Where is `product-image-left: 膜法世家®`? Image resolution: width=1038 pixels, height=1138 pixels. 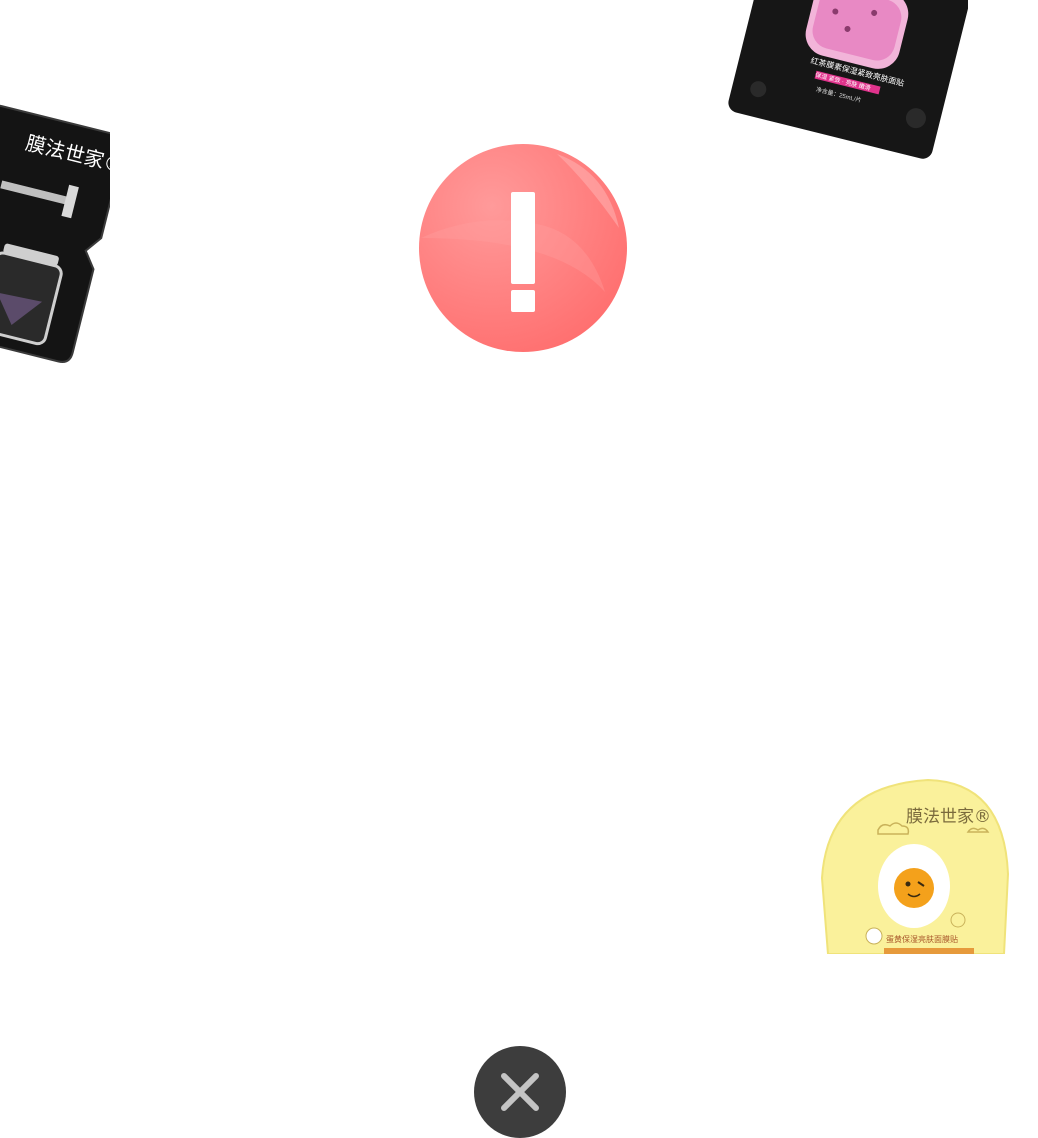
product-image-left: 膜法世家® is located at coordinates (55, 233).